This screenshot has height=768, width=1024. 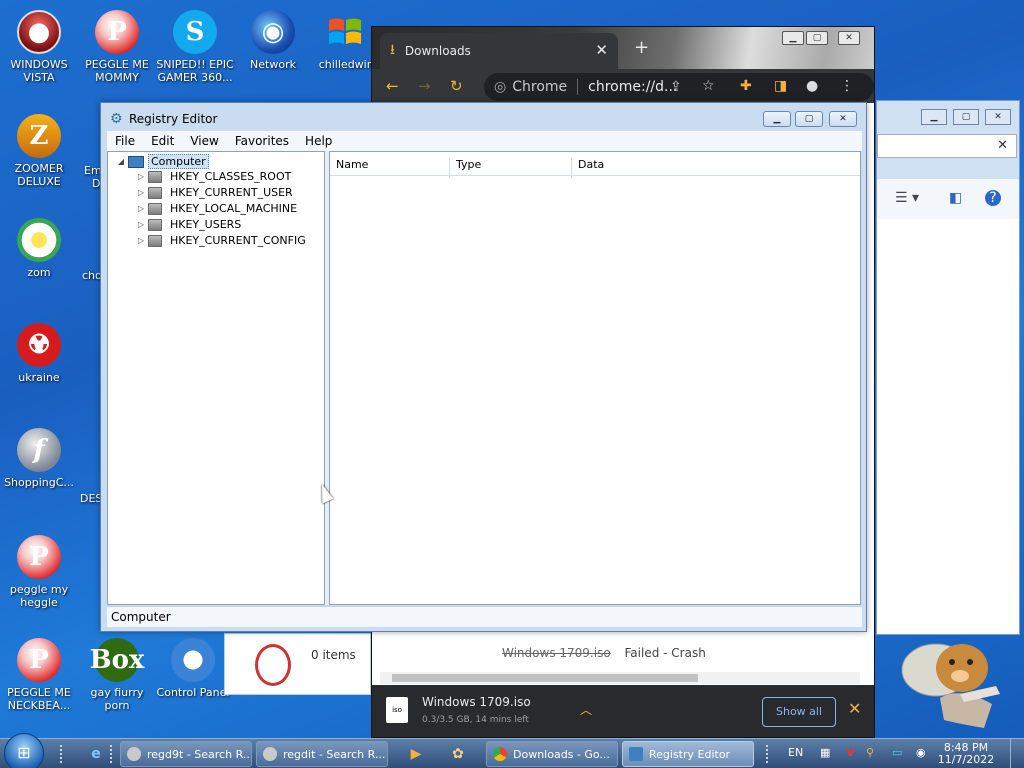 I want to click on desktop-icon-windows-vista: ● WINDOWS VISTA, so click(x=39, y=47).